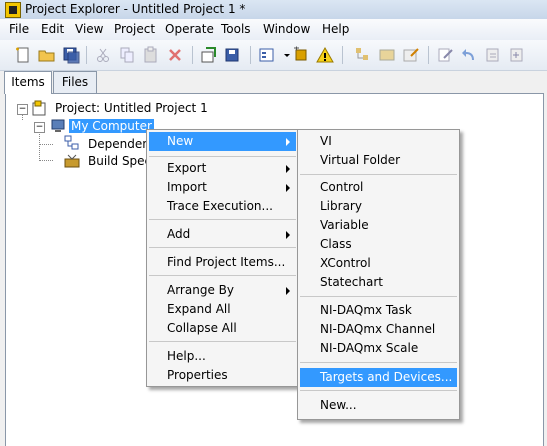 This screenshot has width=547, height=446. What do you see at coordinates (222, 309) in the screenshot?
I see `menu-item-expand-all: Expand All` at bounding box center [222, 309].